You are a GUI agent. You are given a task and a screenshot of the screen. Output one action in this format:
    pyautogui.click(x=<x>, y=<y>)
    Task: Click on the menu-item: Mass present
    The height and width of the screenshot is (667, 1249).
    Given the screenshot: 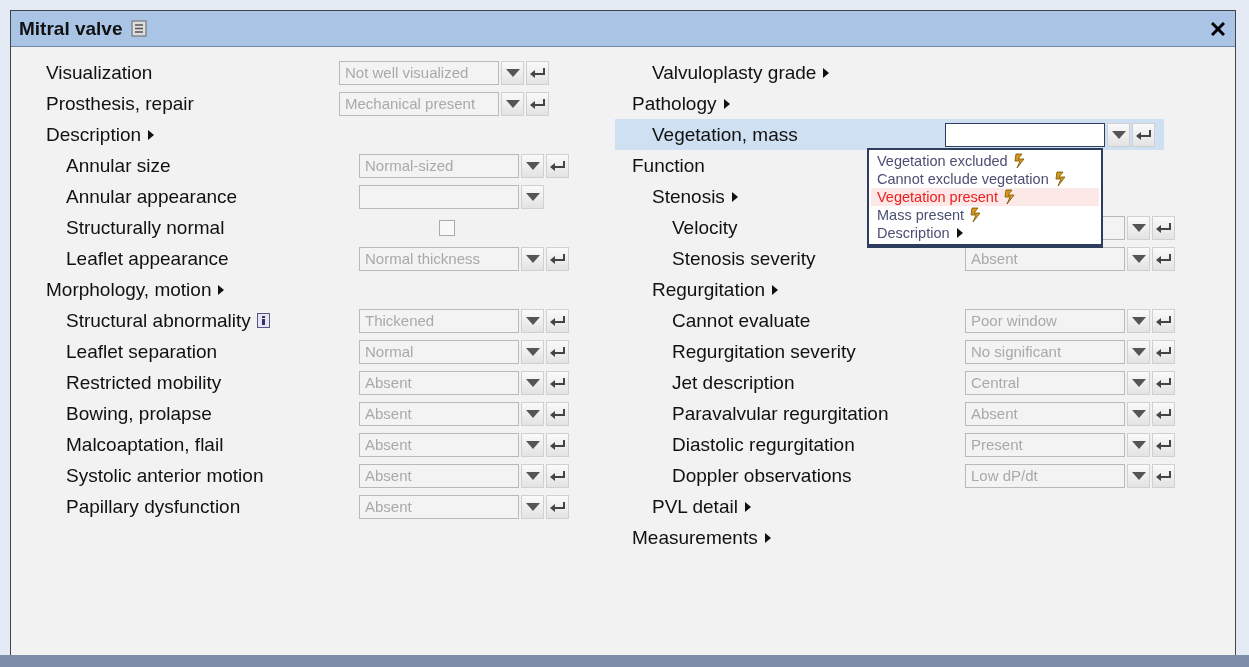 What is the action you would take?
    pyautogui.click(x=985, y=215)
    